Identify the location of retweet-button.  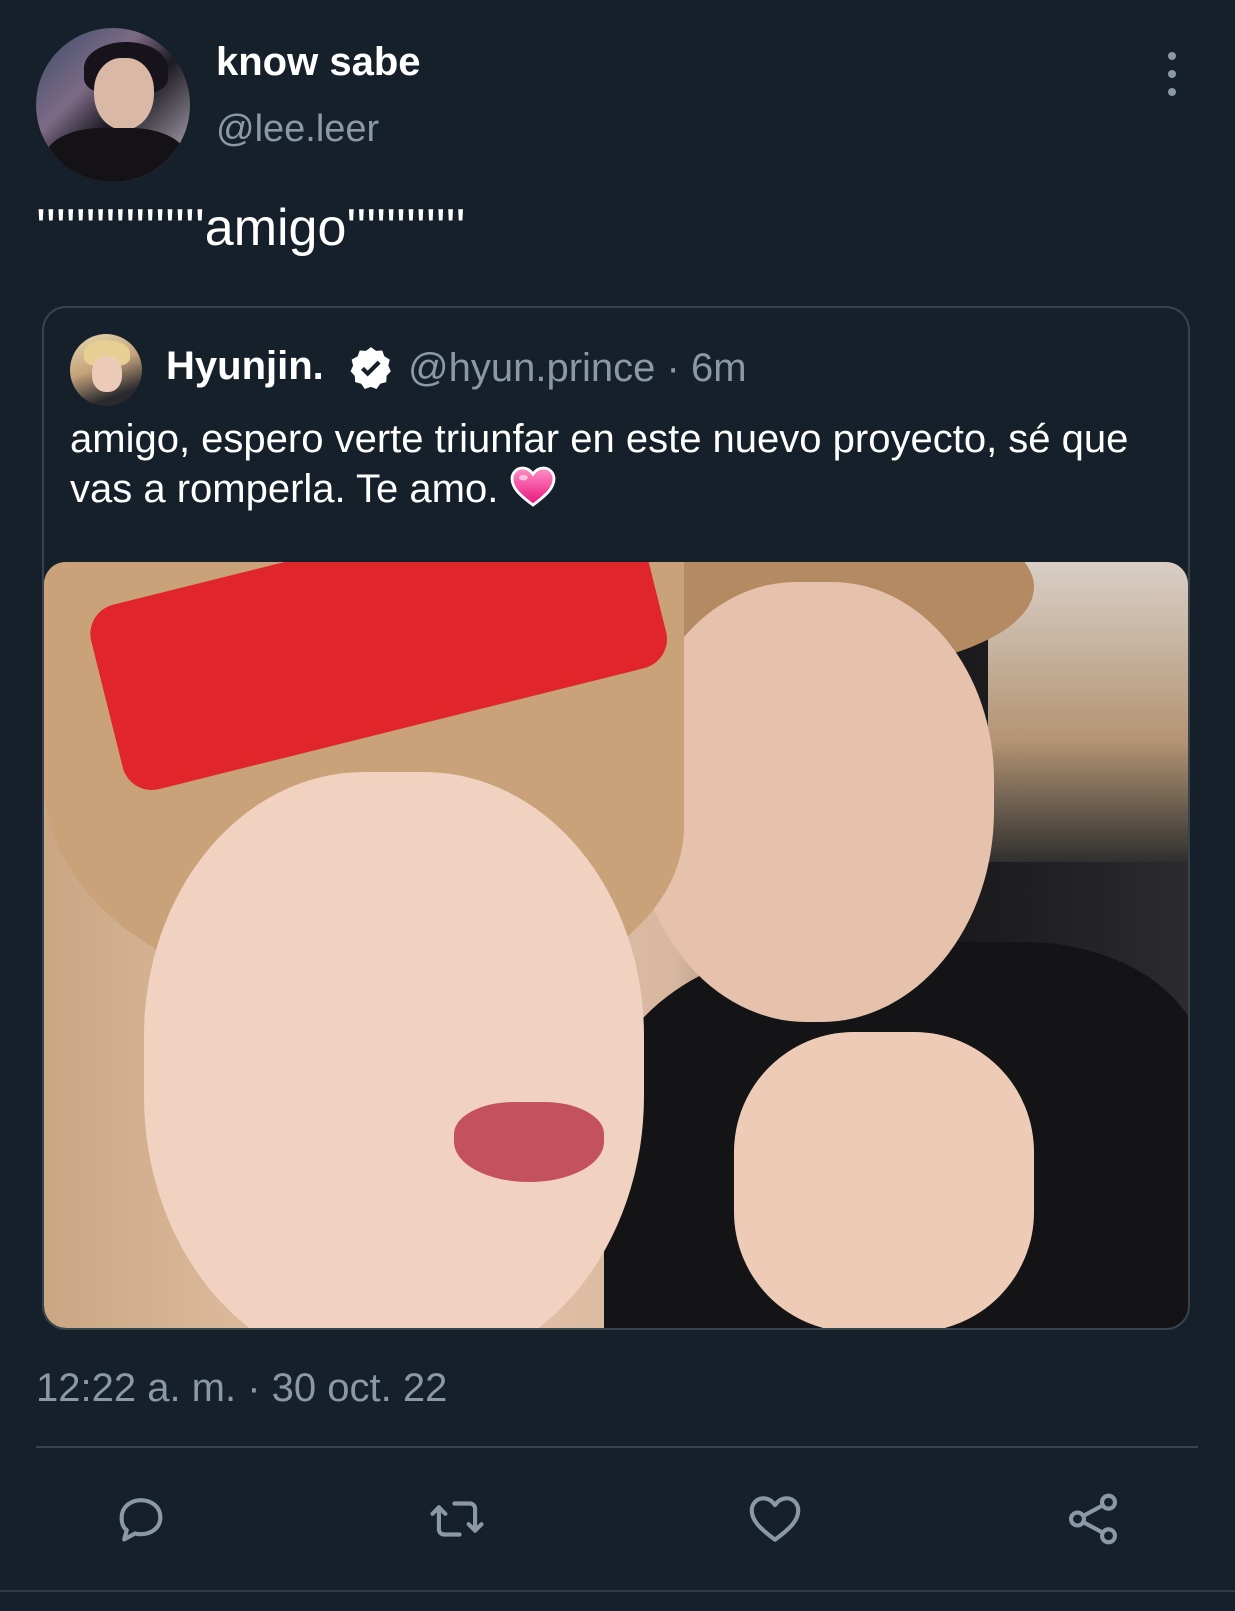
(457, 1519).